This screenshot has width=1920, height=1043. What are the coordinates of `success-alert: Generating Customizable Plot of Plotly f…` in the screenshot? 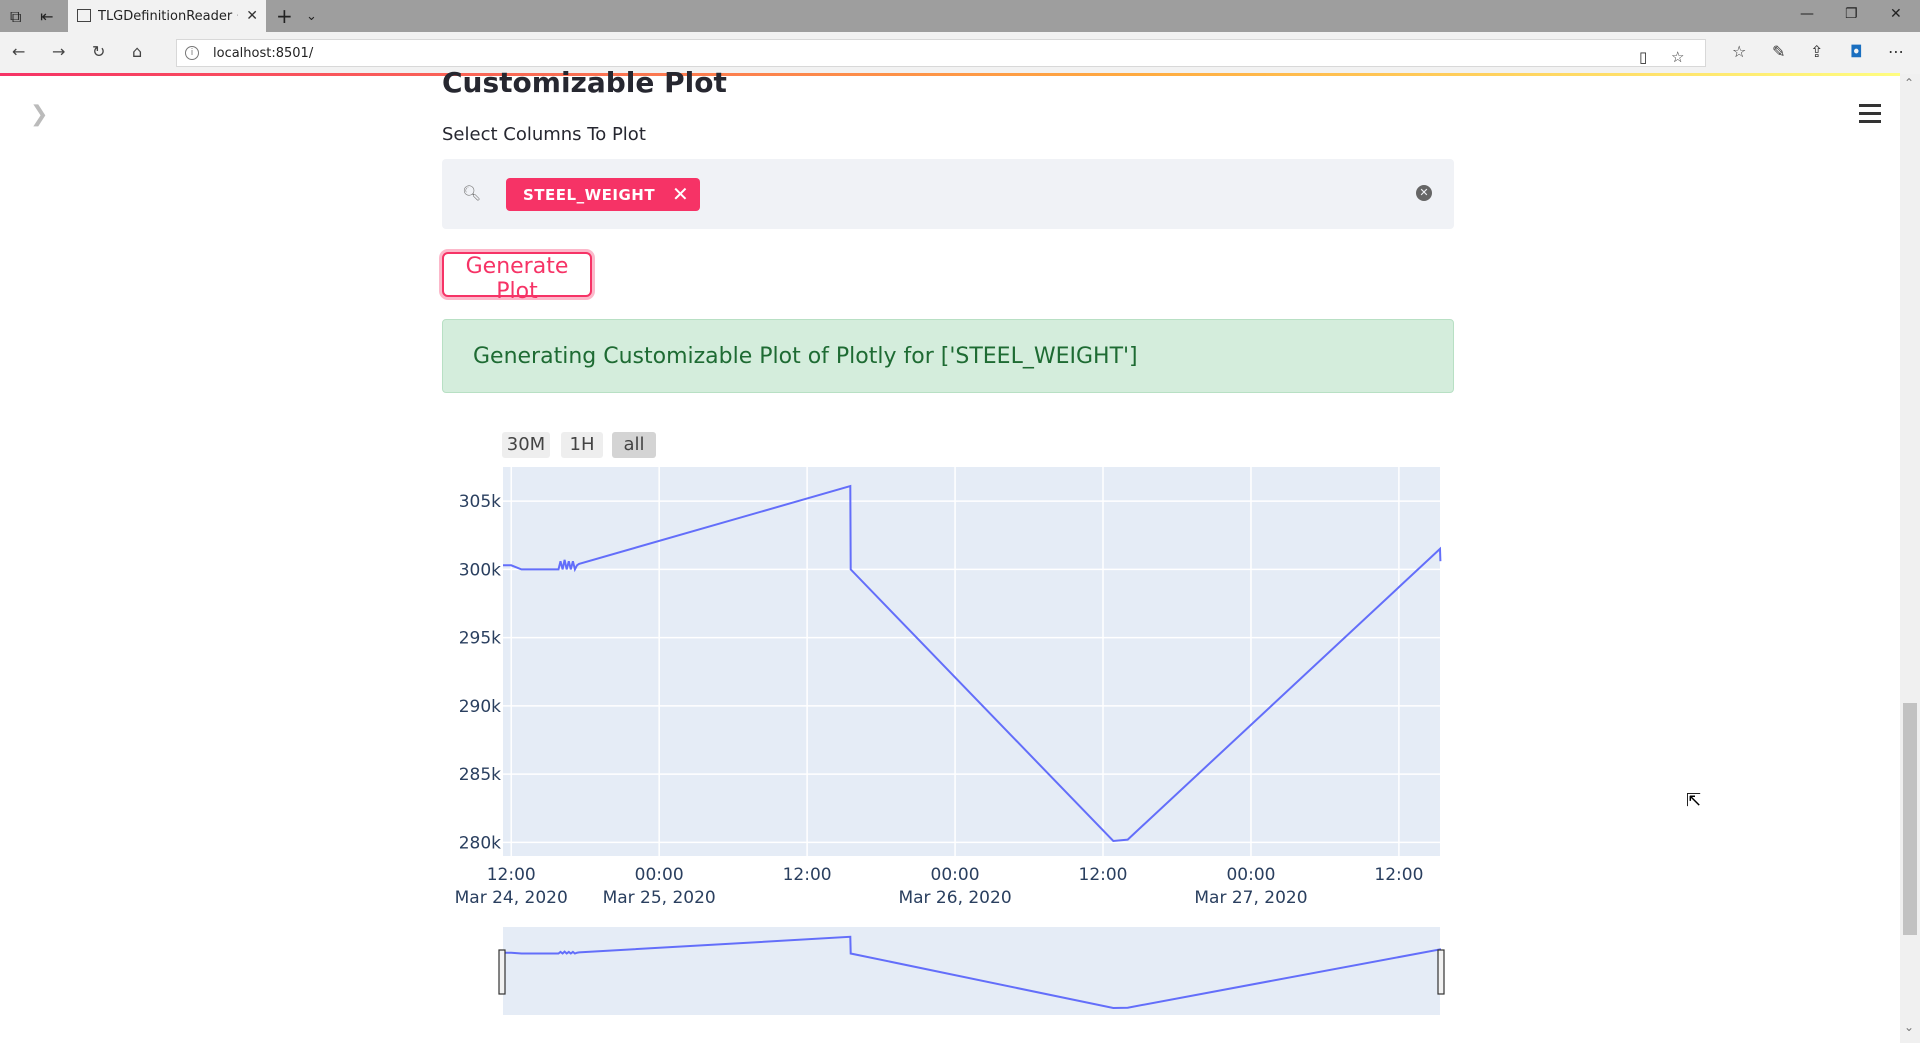 It's located at (948, 356).